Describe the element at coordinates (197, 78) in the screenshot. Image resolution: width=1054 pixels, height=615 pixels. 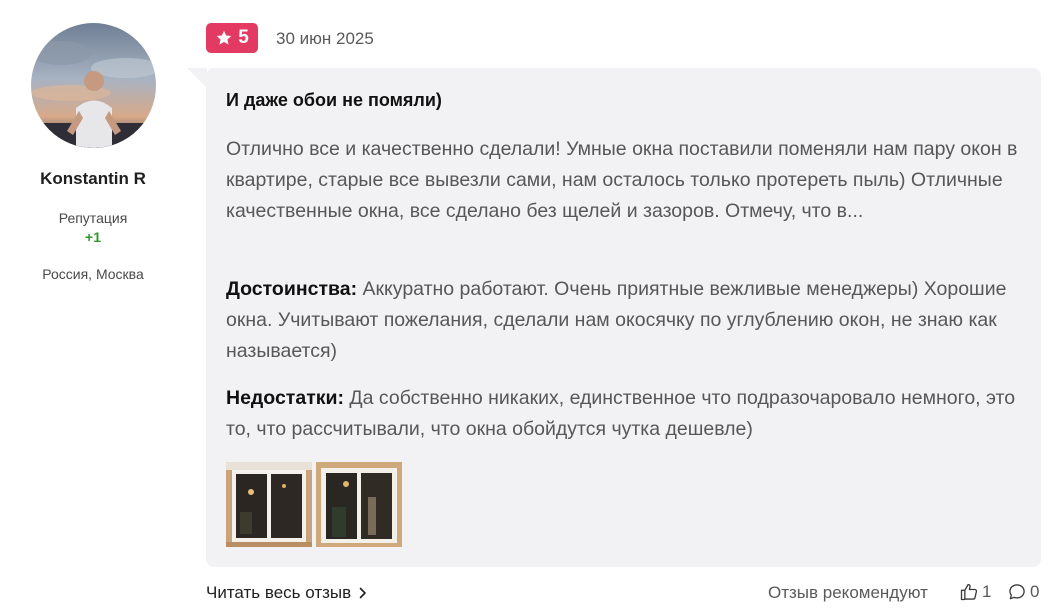
I see `bubble-tail` at that location.